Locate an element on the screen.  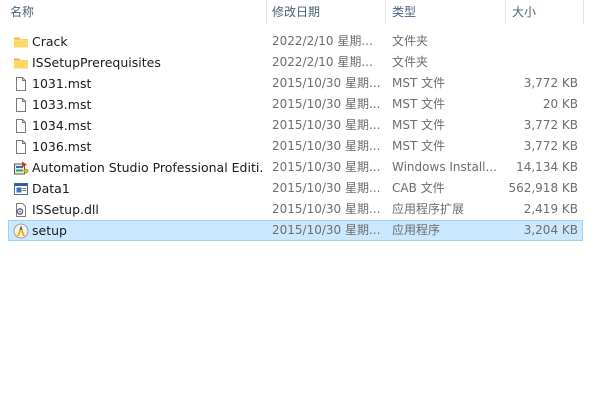
file-size: 3,204 KB is located at coordinates (550, 230).